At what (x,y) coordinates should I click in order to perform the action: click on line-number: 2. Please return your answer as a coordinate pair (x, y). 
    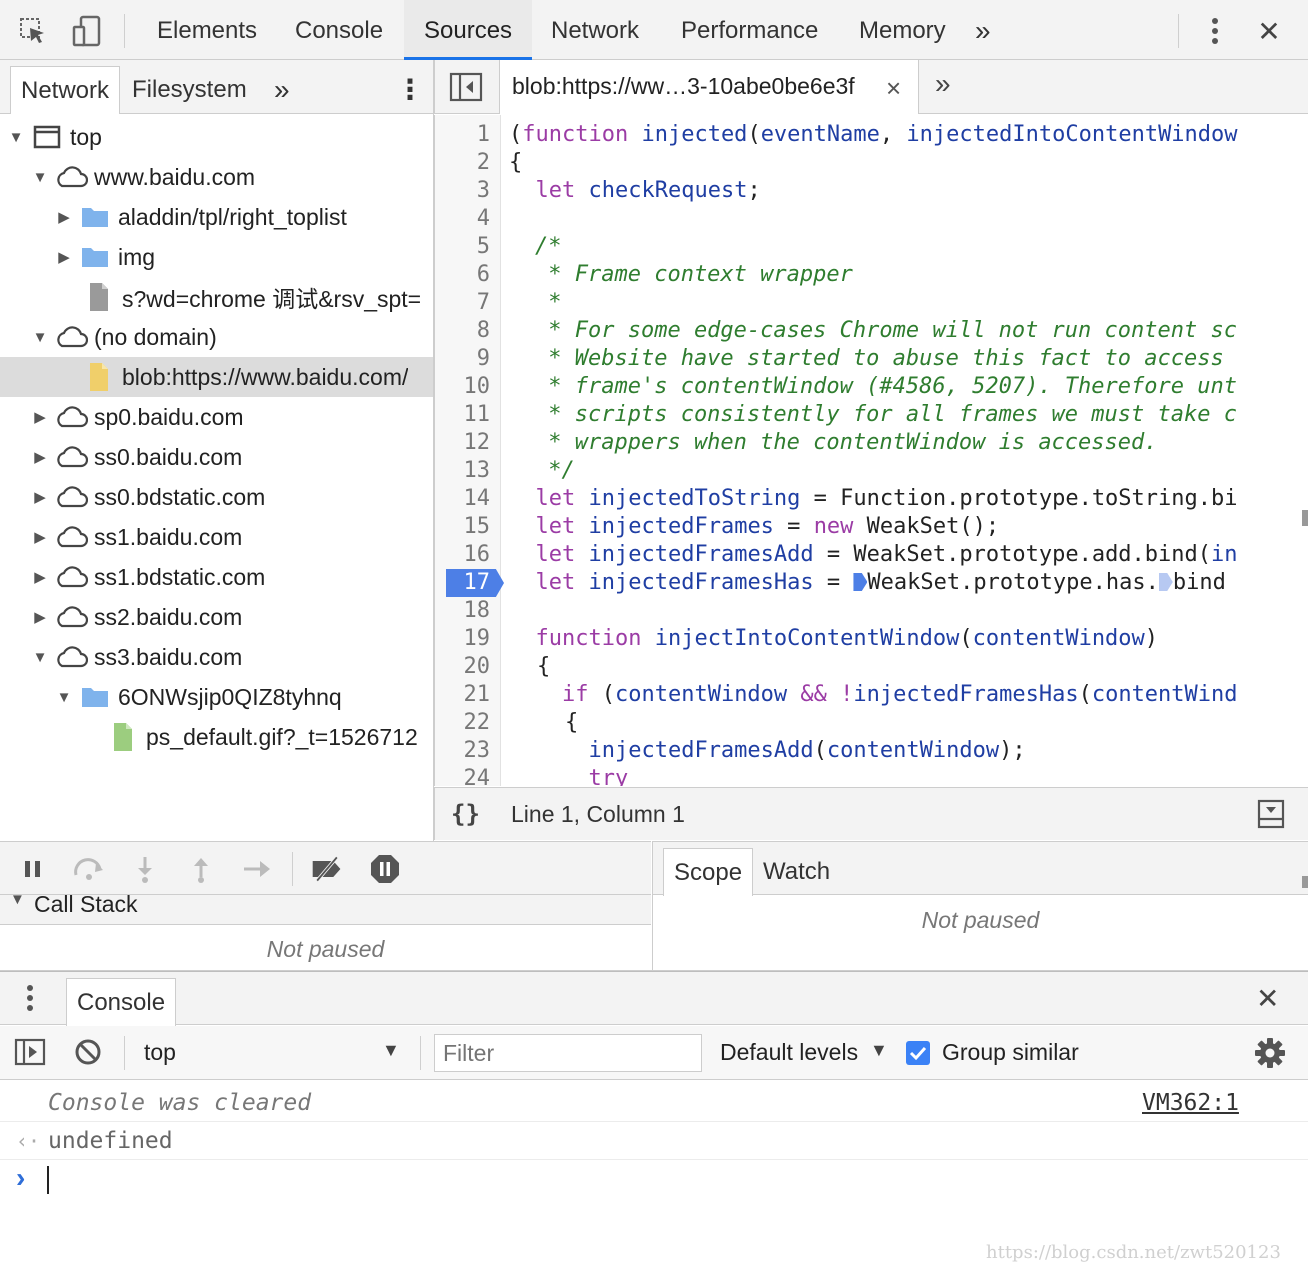
    Looking at the image, I should click on (462, 163).